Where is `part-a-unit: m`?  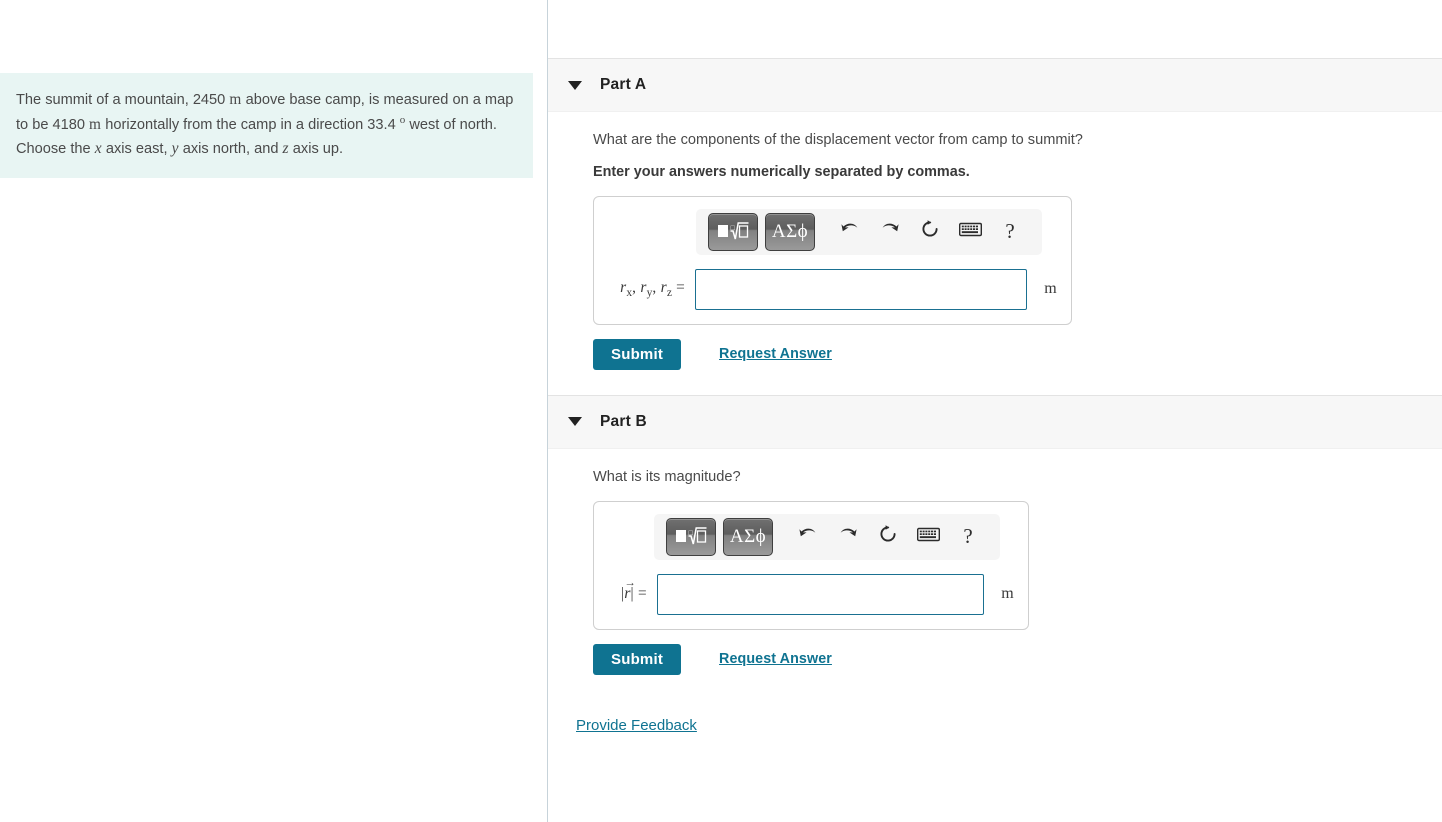 part-a-unit: m is located at coordinates (1050, 289).